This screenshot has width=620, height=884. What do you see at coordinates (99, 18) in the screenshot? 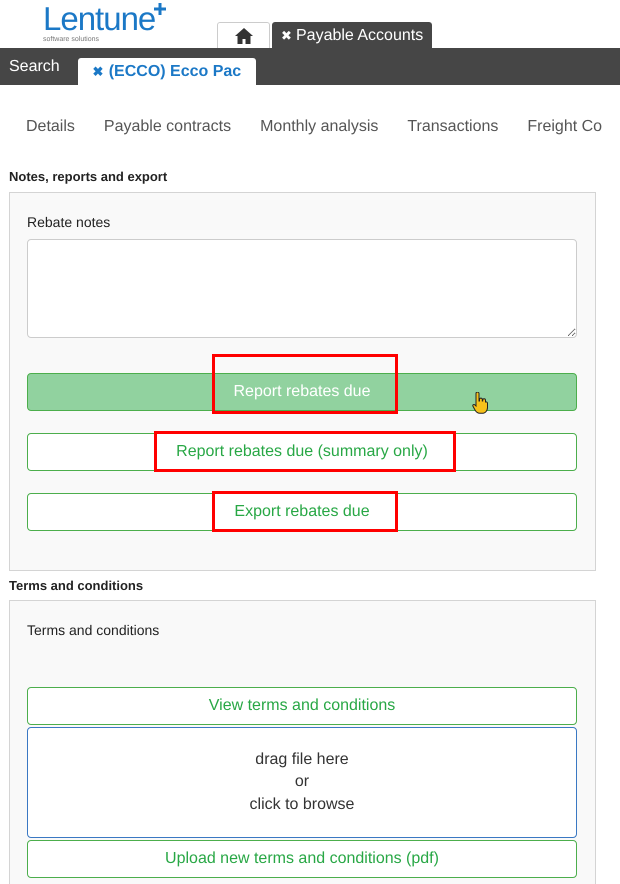
I see `logo-text: Lentune` at bounding box center [99, 18].